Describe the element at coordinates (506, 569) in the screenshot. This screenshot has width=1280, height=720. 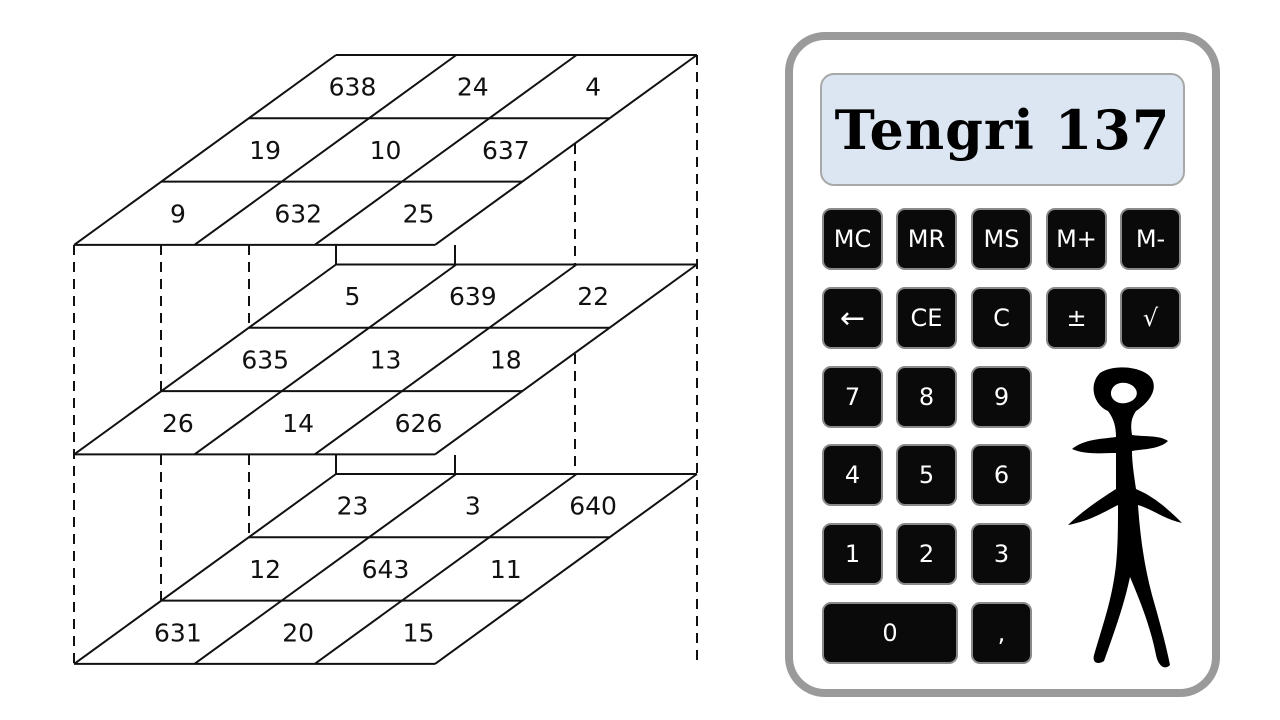
I see `cube-cell-value: 11` at that location.